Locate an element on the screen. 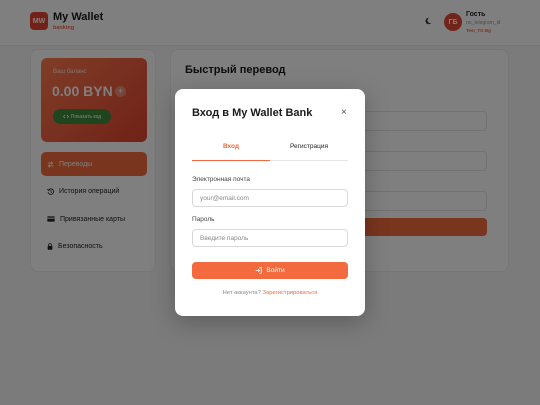 The image size is (540, 405). tab-register: Регистрация is located at coordinates (309, 149).